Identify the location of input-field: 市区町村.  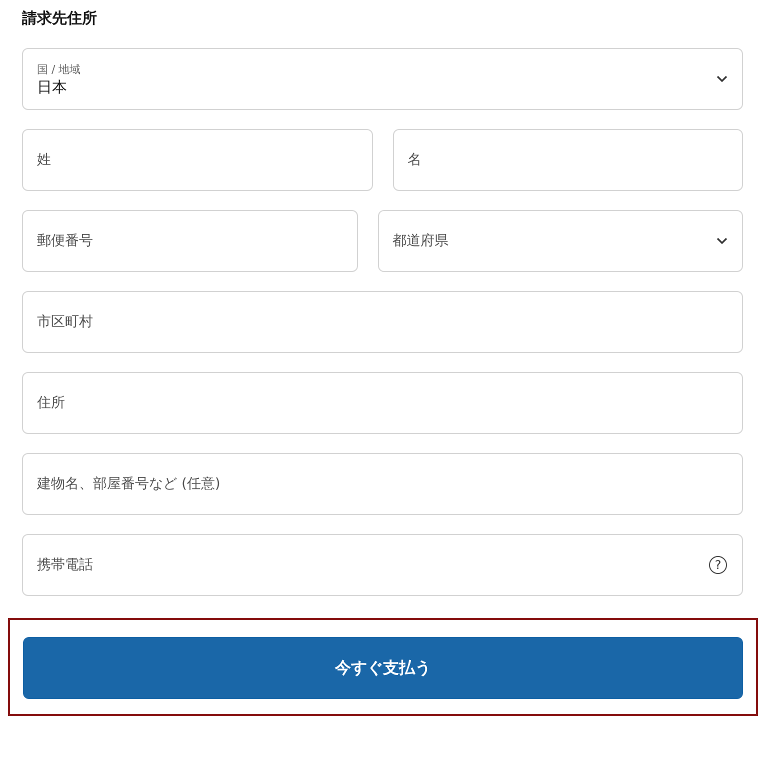
(382, 322).